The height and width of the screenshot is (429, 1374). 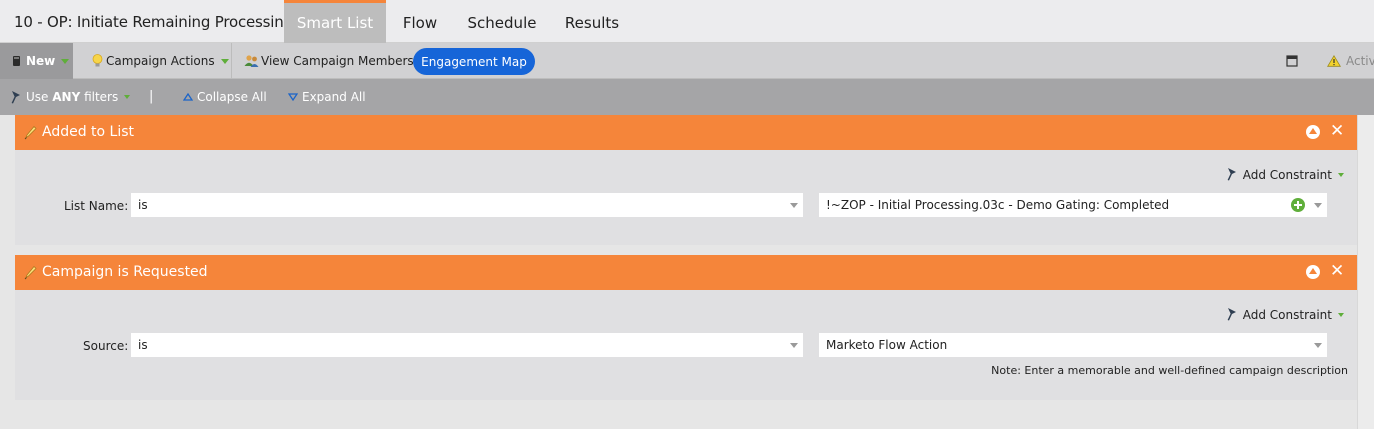 I want to click on collapse-all-button: Collapse All, so click(x=225, y=97).